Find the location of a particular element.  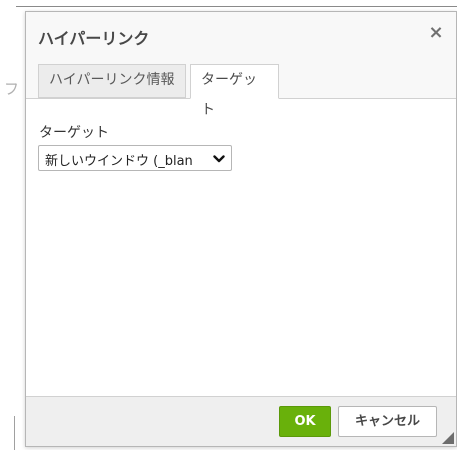

close-icon: × is located at coordinates (436, 33).